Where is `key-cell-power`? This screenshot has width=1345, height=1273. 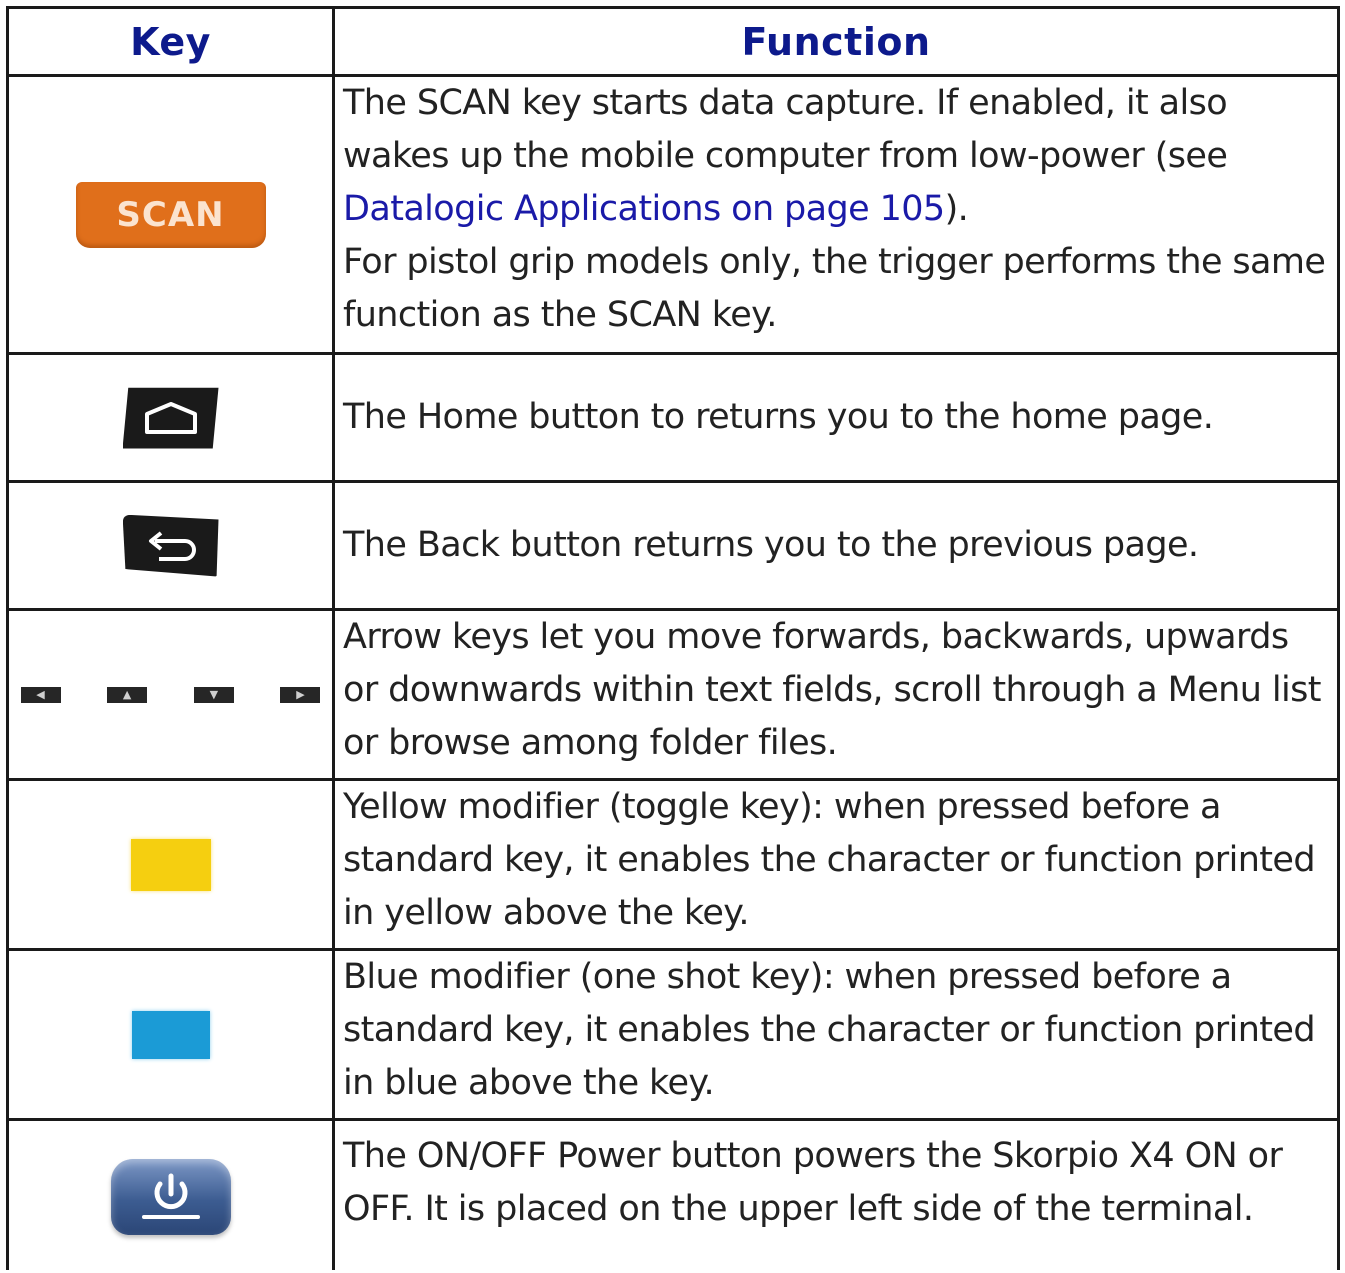
key-cell-power is located at coordinates (170, 1197).